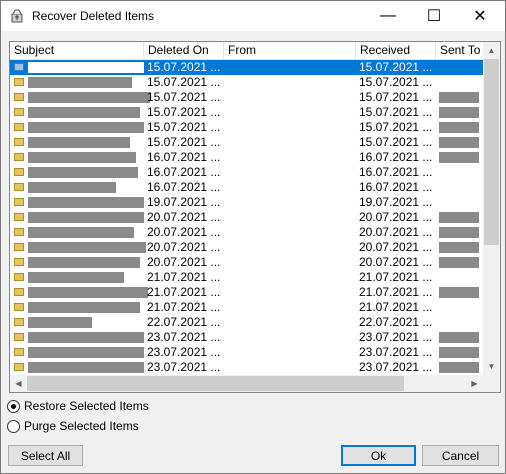 This screenshot has height=474, width=506. I want to click on column-header-from: From, so click(290, 50).